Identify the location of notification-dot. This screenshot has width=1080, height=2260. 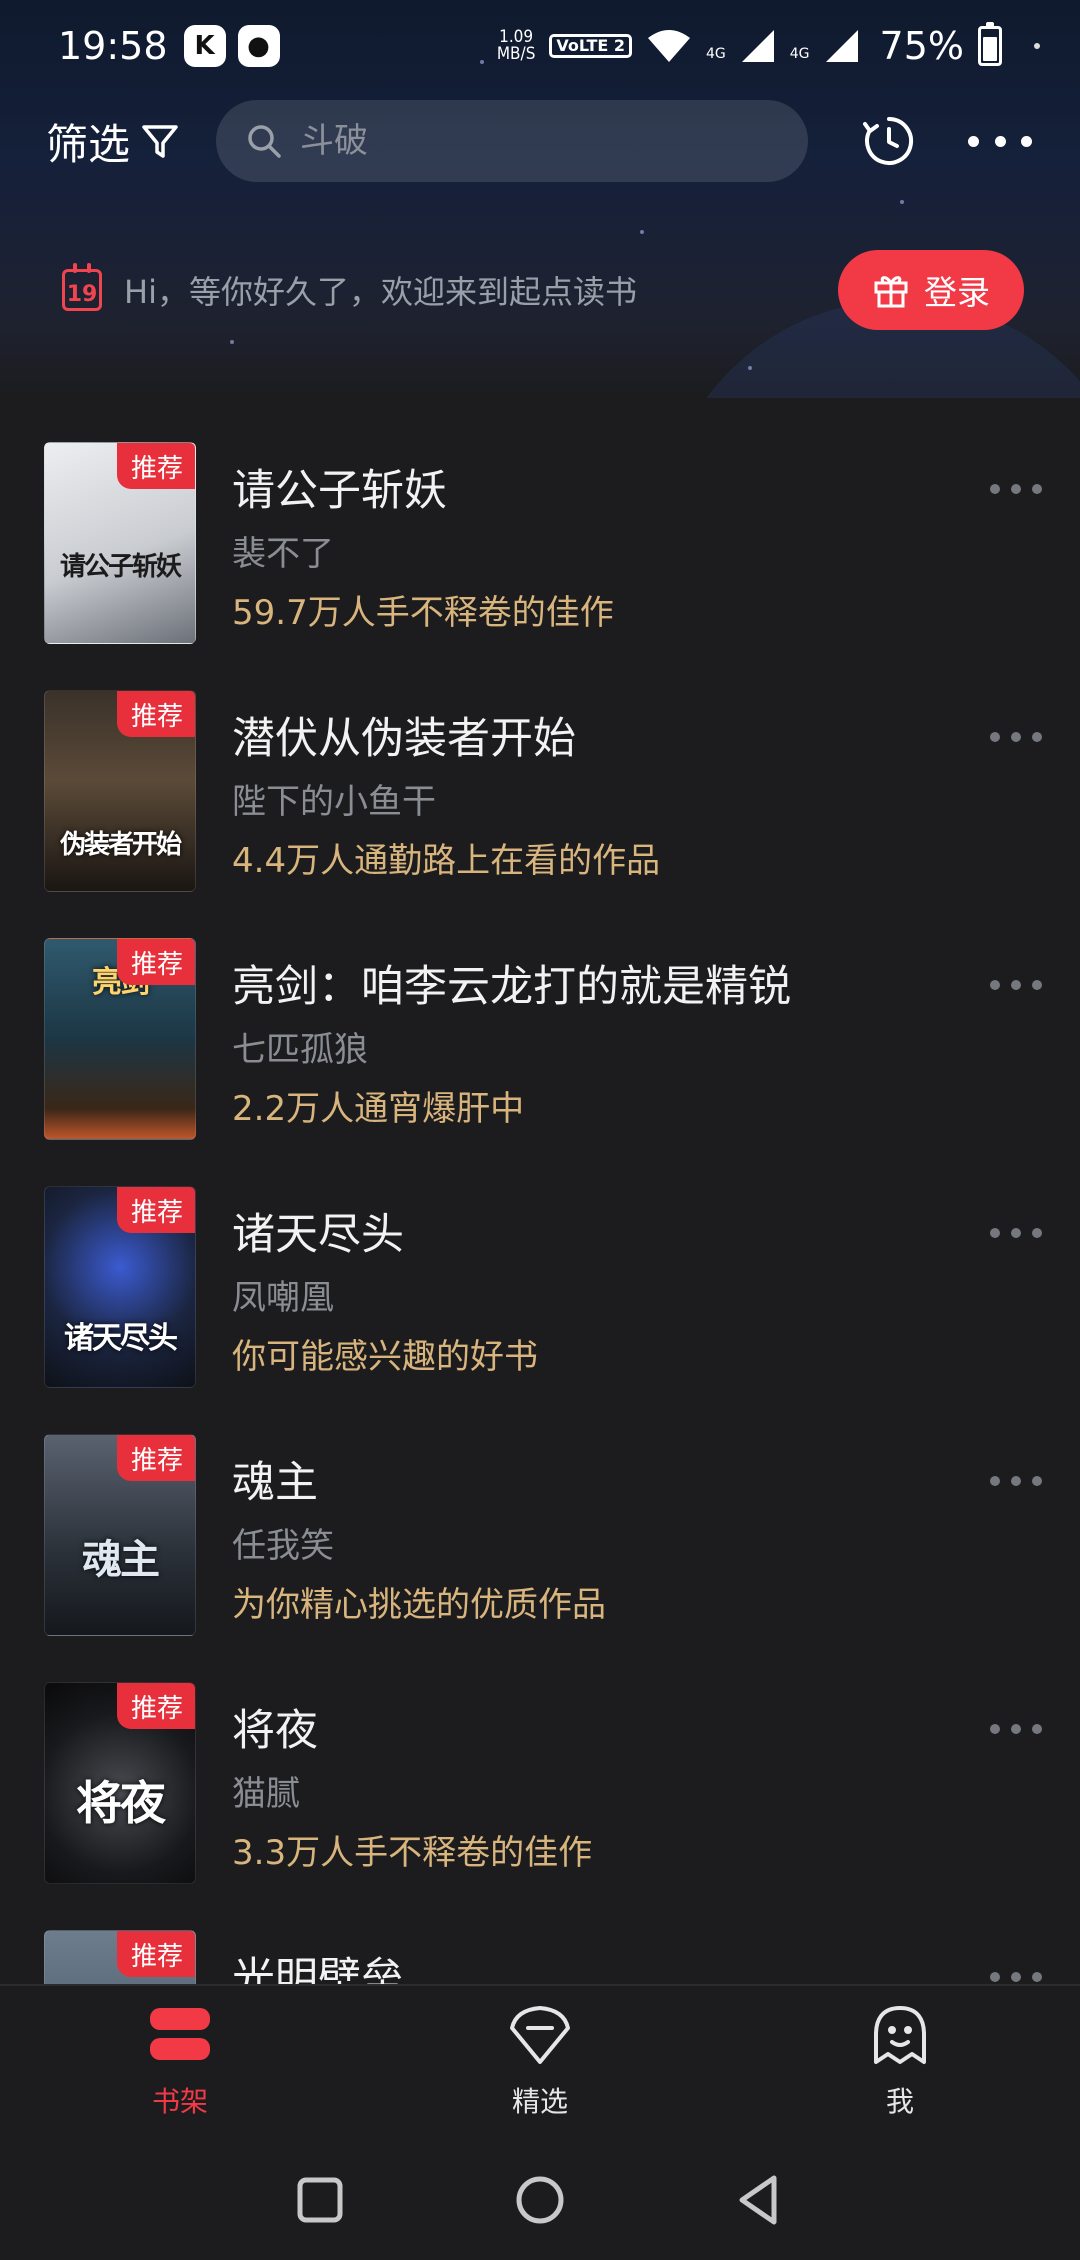
(1037, 46).